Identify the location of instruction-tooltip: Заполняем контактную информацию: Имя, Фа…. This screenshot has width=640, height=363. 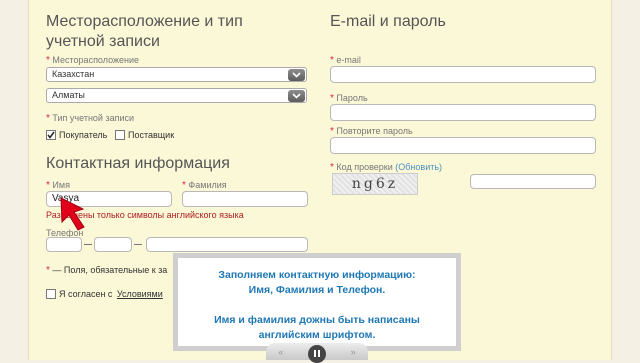
(317, 302).